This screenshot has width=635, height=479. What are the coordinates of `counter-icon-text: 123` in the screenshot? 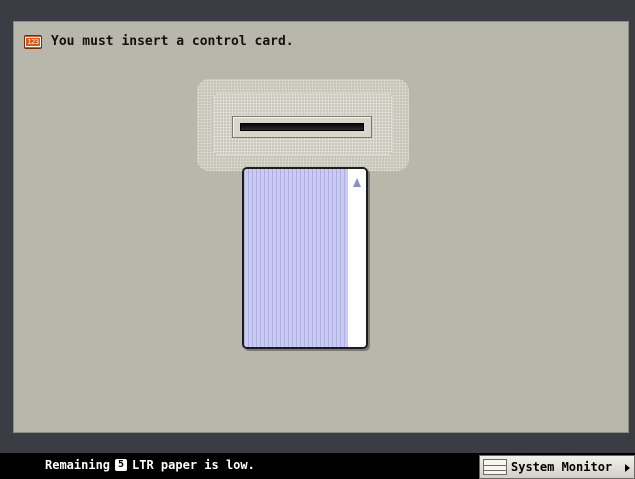 It's located at (33, 41).